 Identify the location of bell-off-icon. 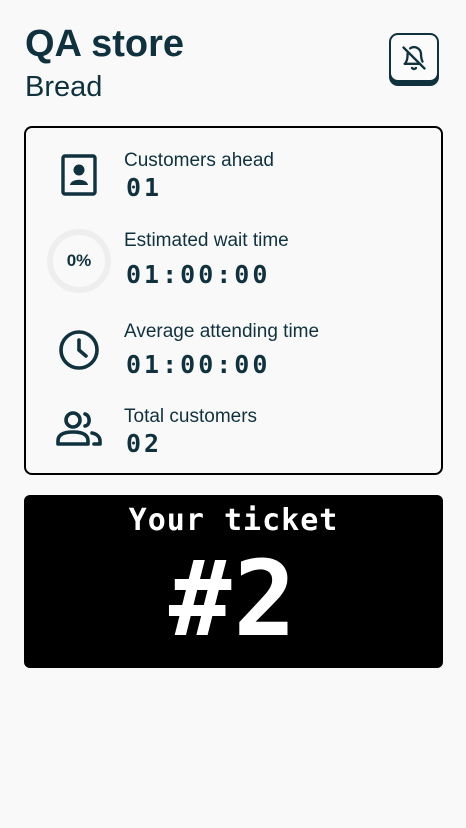
(414, 57).